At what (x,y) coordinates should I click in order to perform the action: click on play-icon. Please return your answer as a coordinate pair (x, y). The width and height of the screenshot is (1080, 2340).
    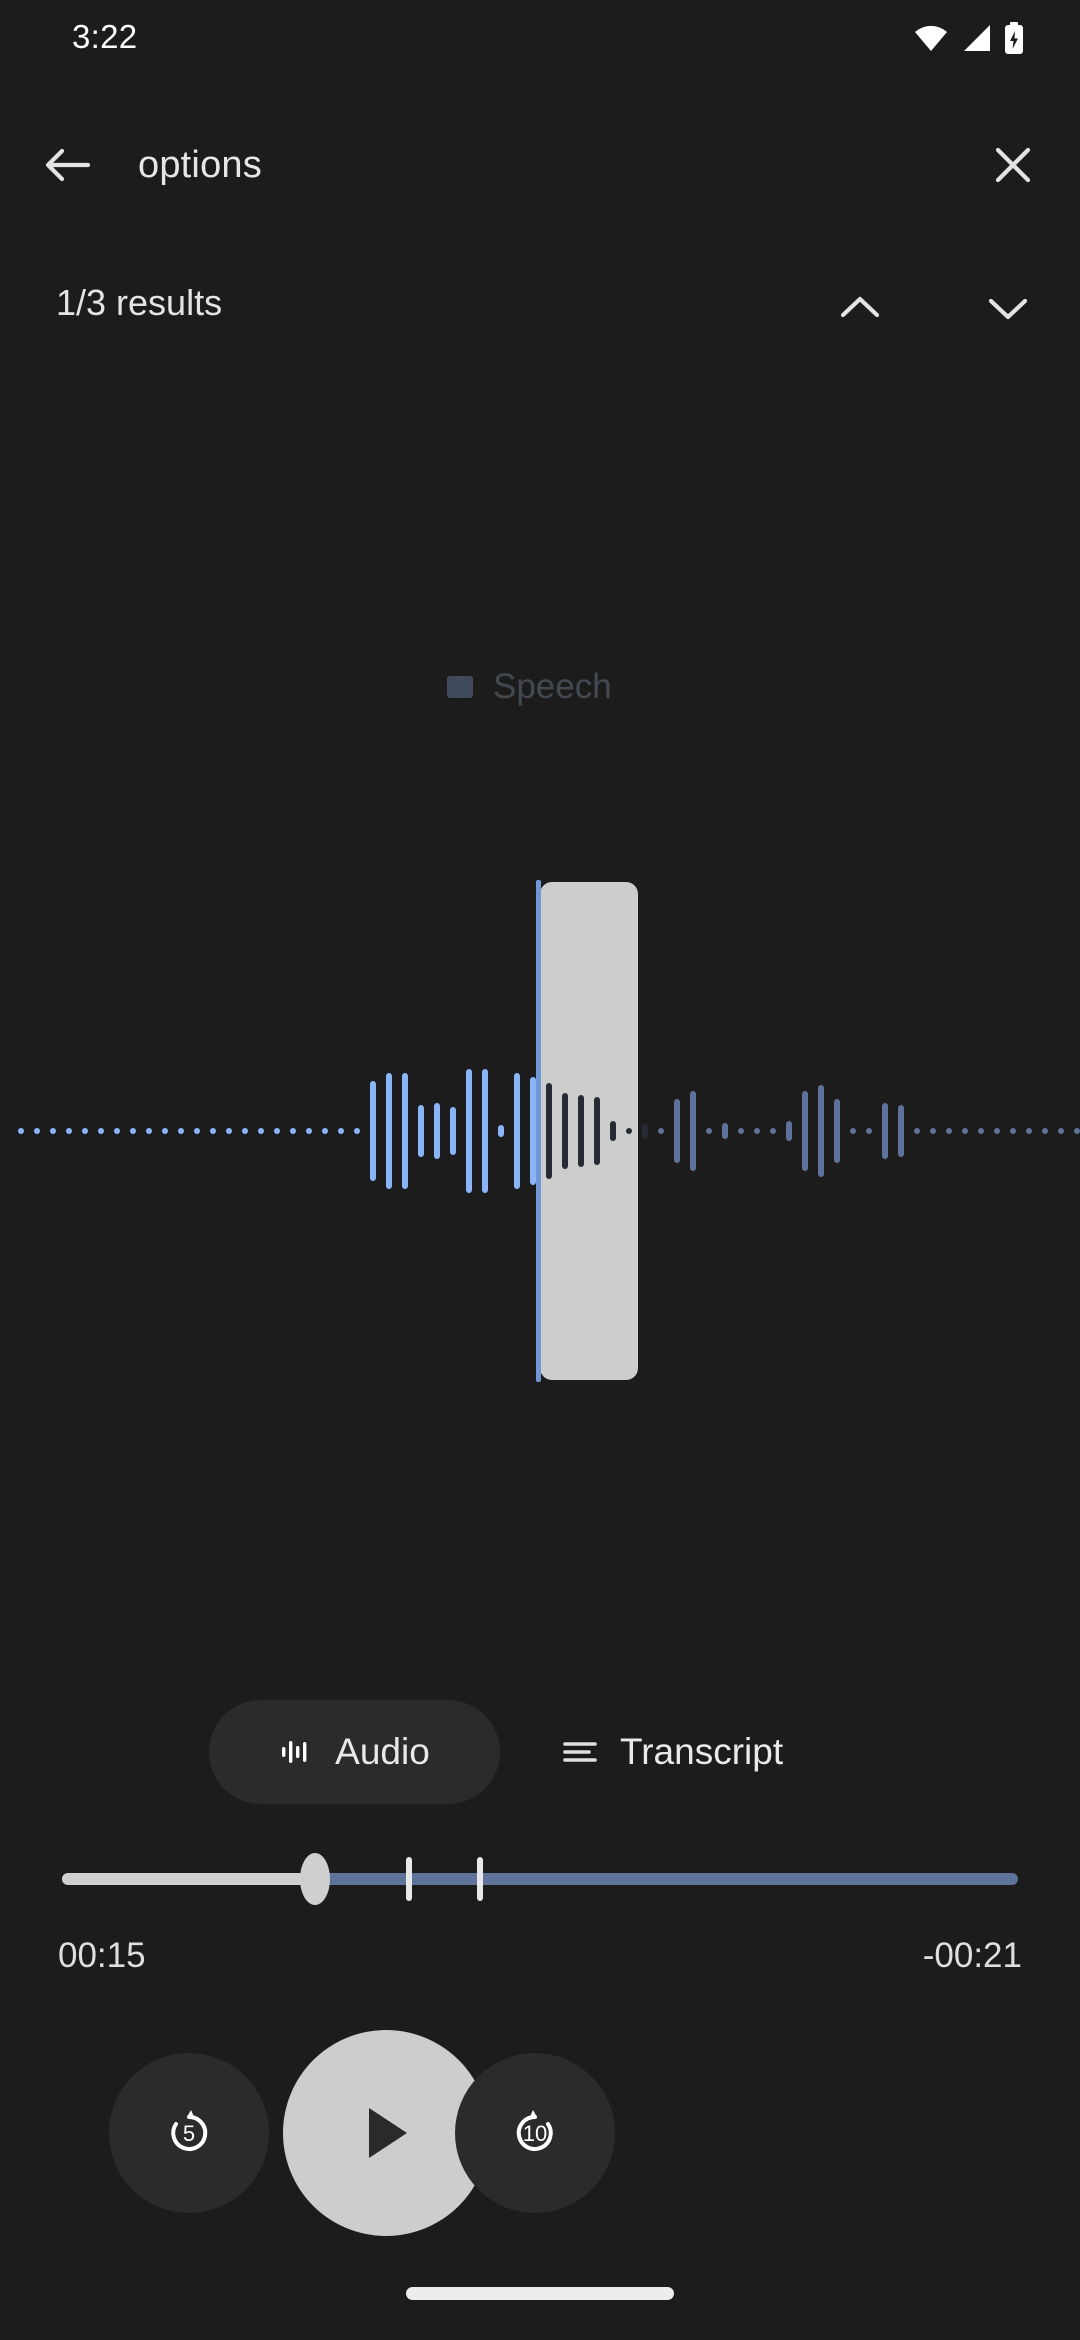
    Looking at the image, I should click on (388, 2133).